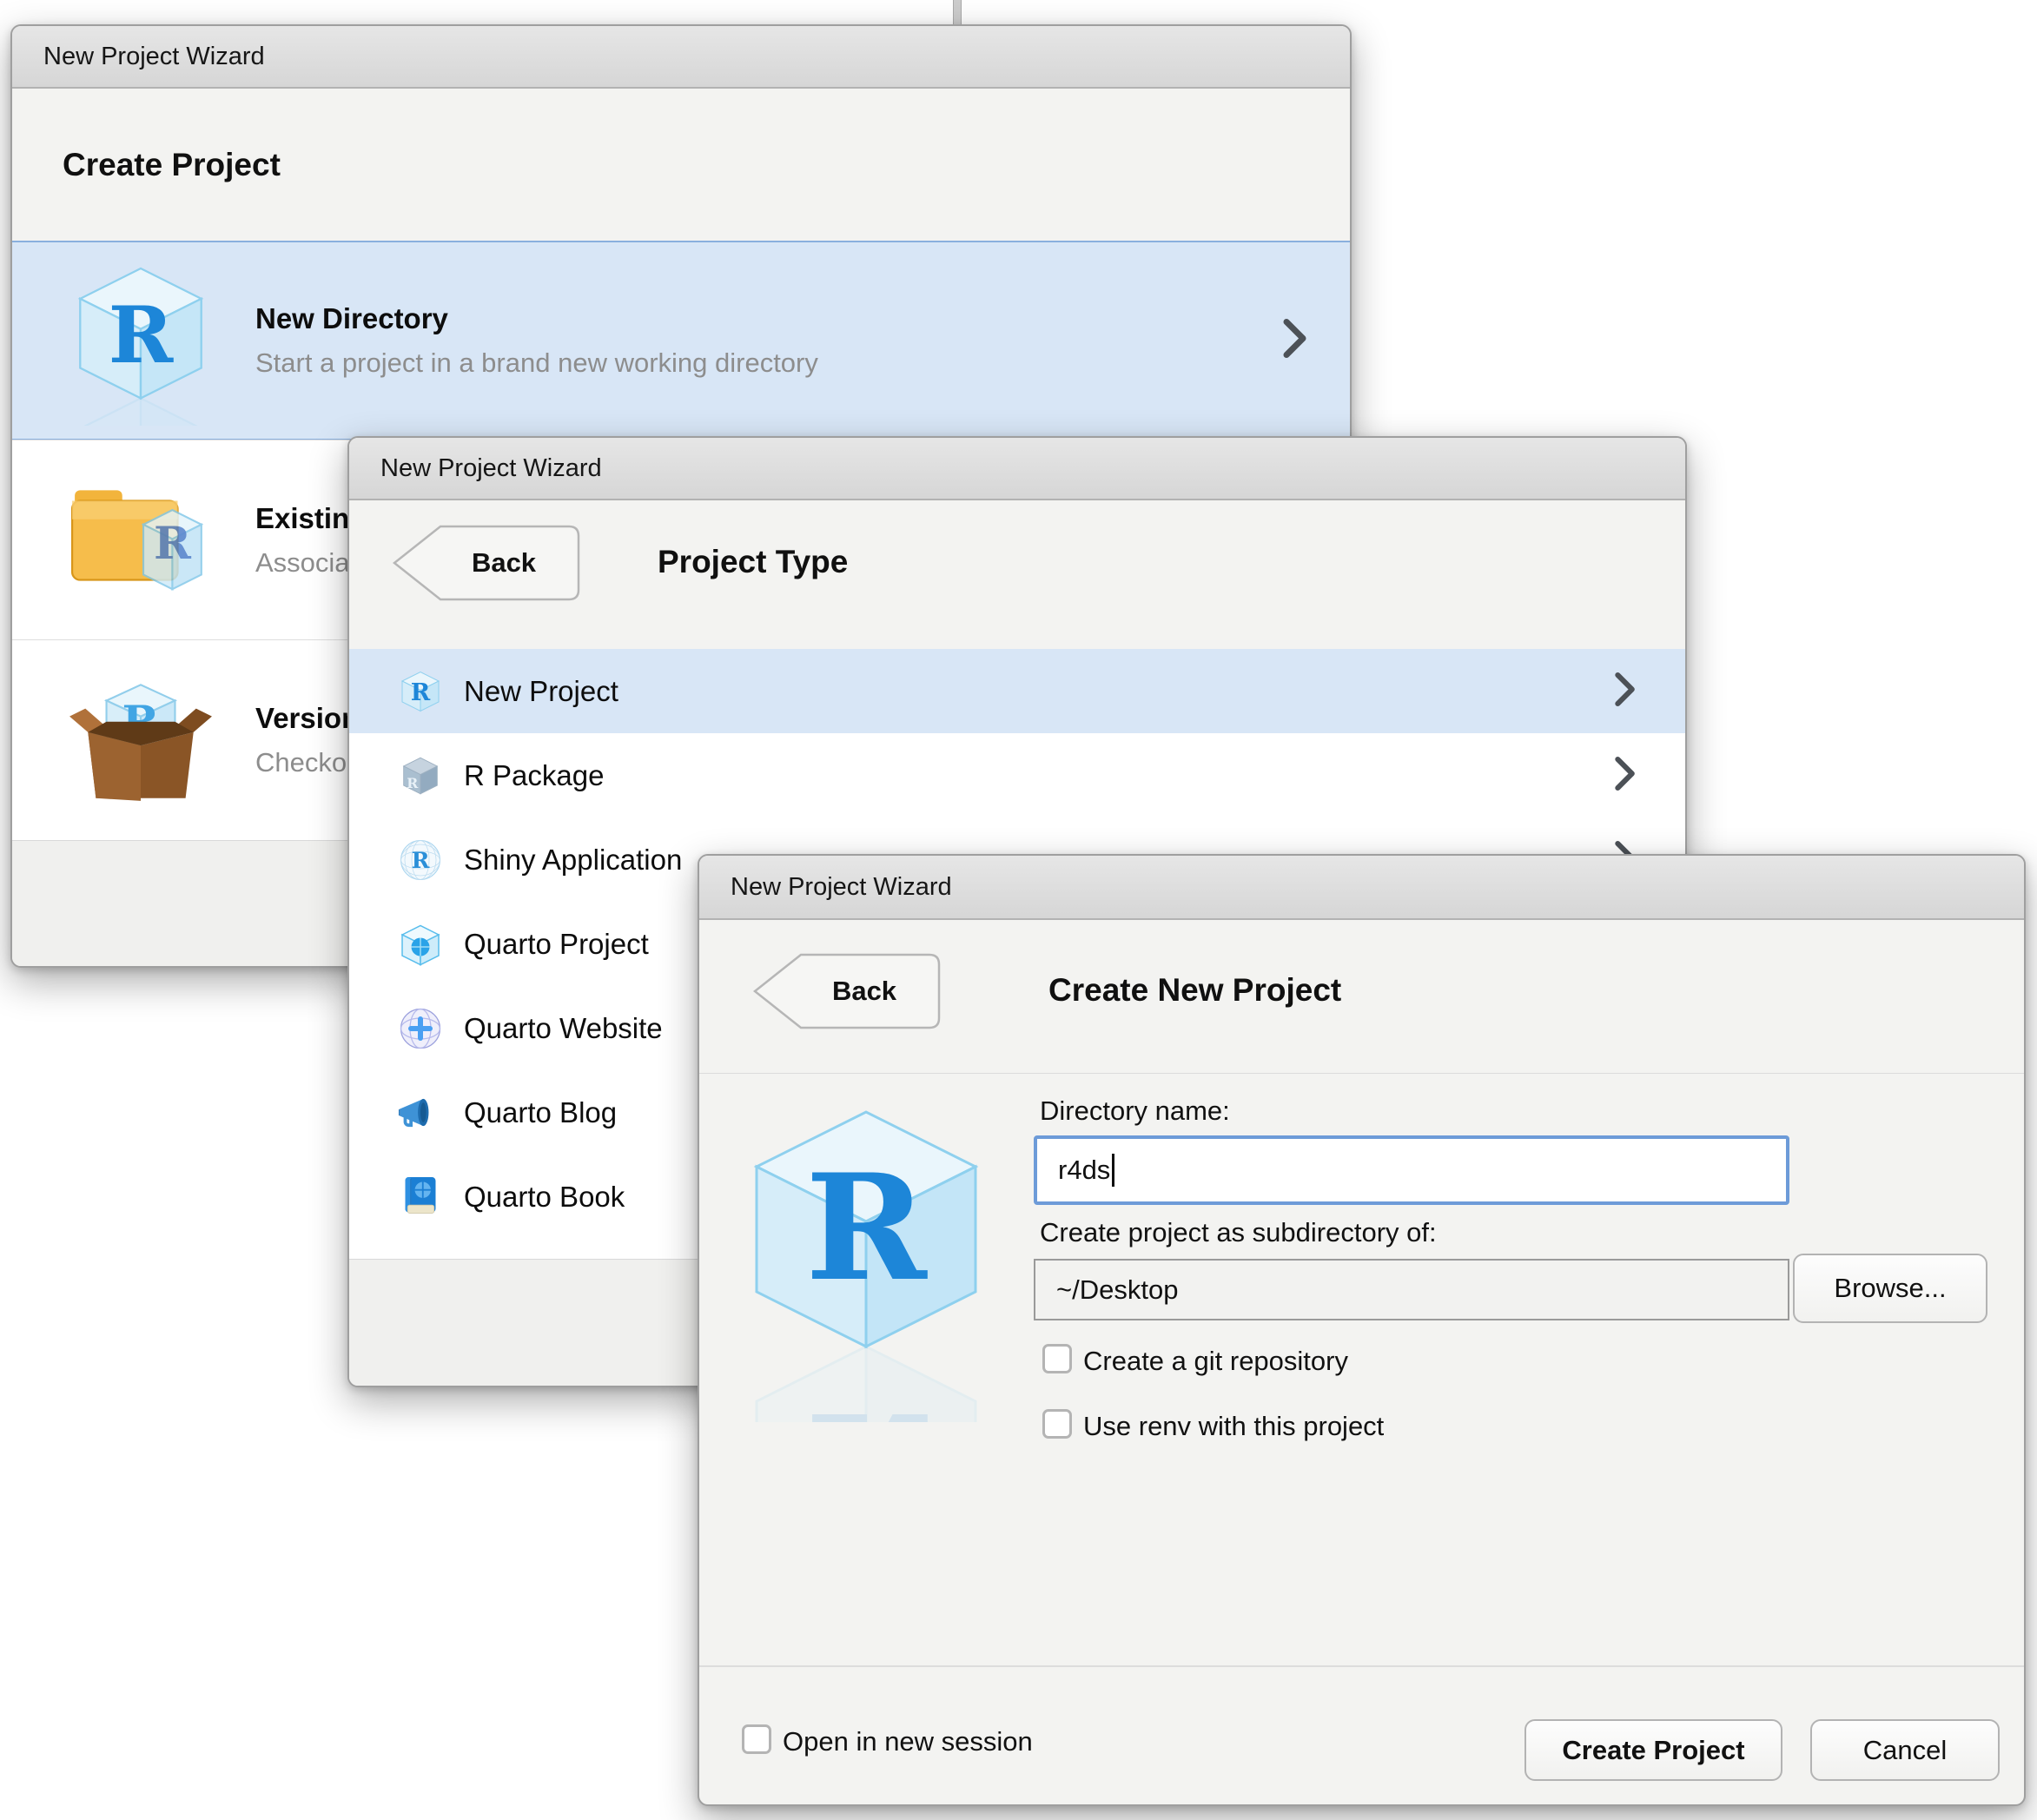  Describe the element at coordinates (1361, 1666) in the screenshot. I see `dialog3-footer-divider` at that location.